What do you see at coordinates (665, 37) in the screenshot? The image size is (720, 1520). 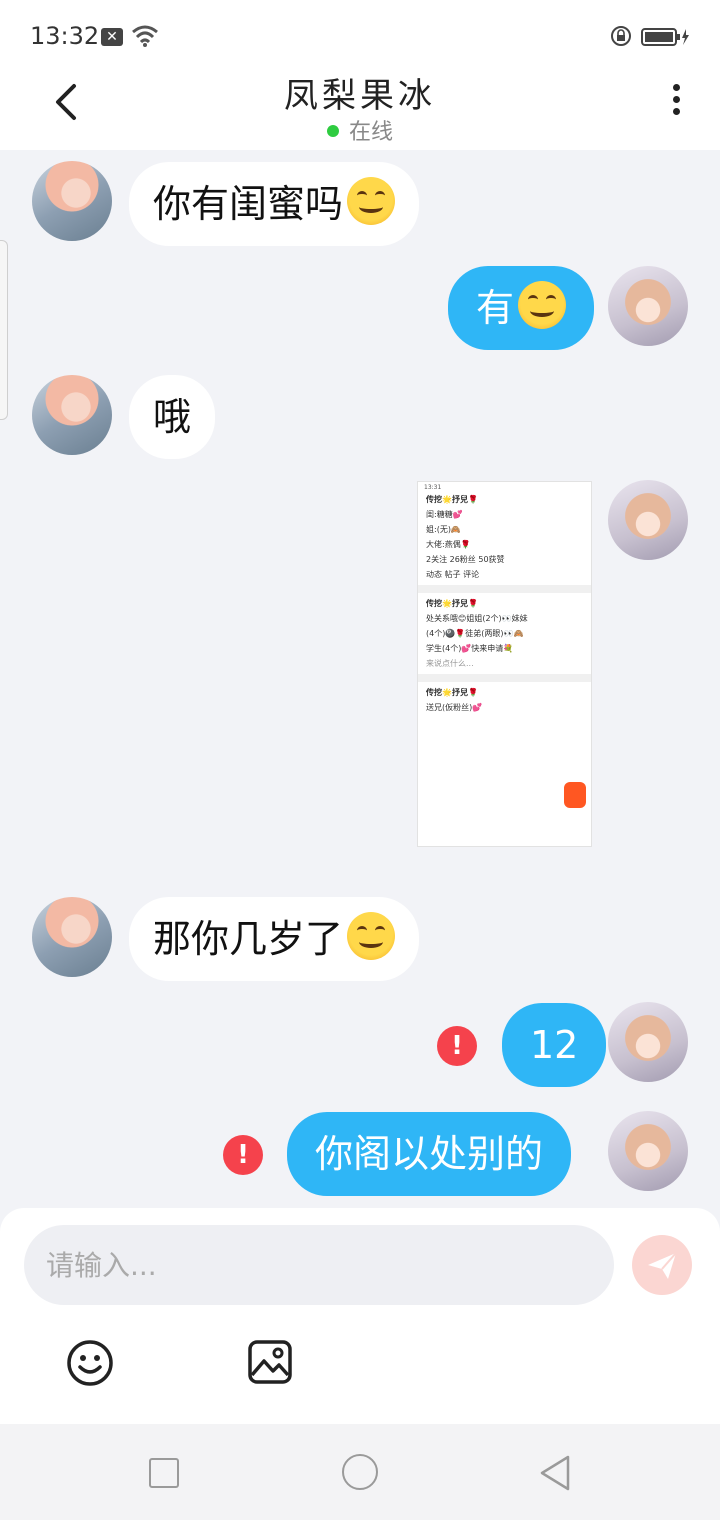 I see `battery-charging-icon` at bounding box center [665, 37].